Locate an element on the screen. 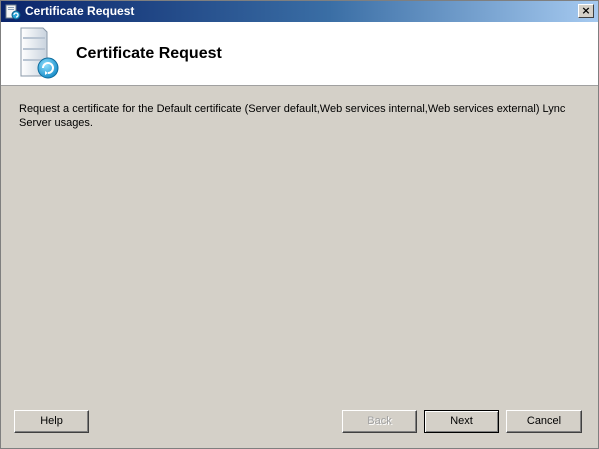  close-button: × is located at coordinates (586, 11).